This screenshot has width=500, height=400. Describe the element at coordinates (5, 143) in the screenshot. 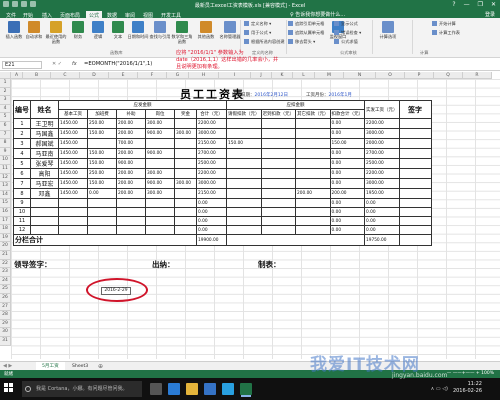

I see `row-header: 8` at that location.